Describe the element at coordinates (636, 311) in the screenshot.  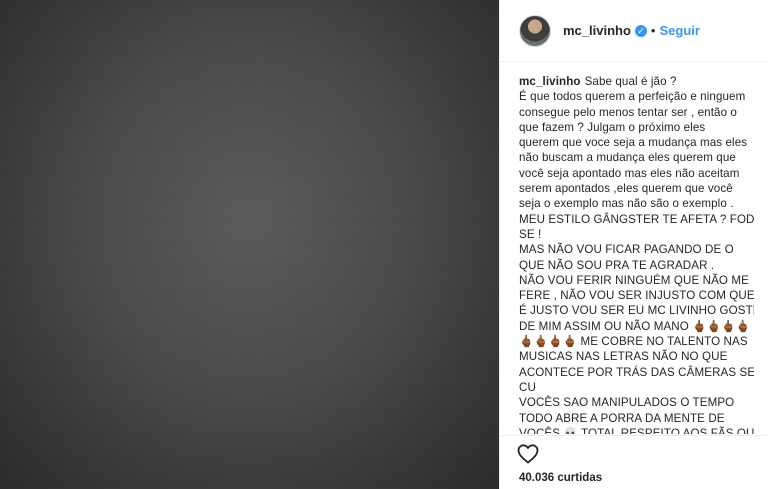
I see `caption-line: É JUSTO VOU SER EU MC LIVINHO GOSTE` at that location.